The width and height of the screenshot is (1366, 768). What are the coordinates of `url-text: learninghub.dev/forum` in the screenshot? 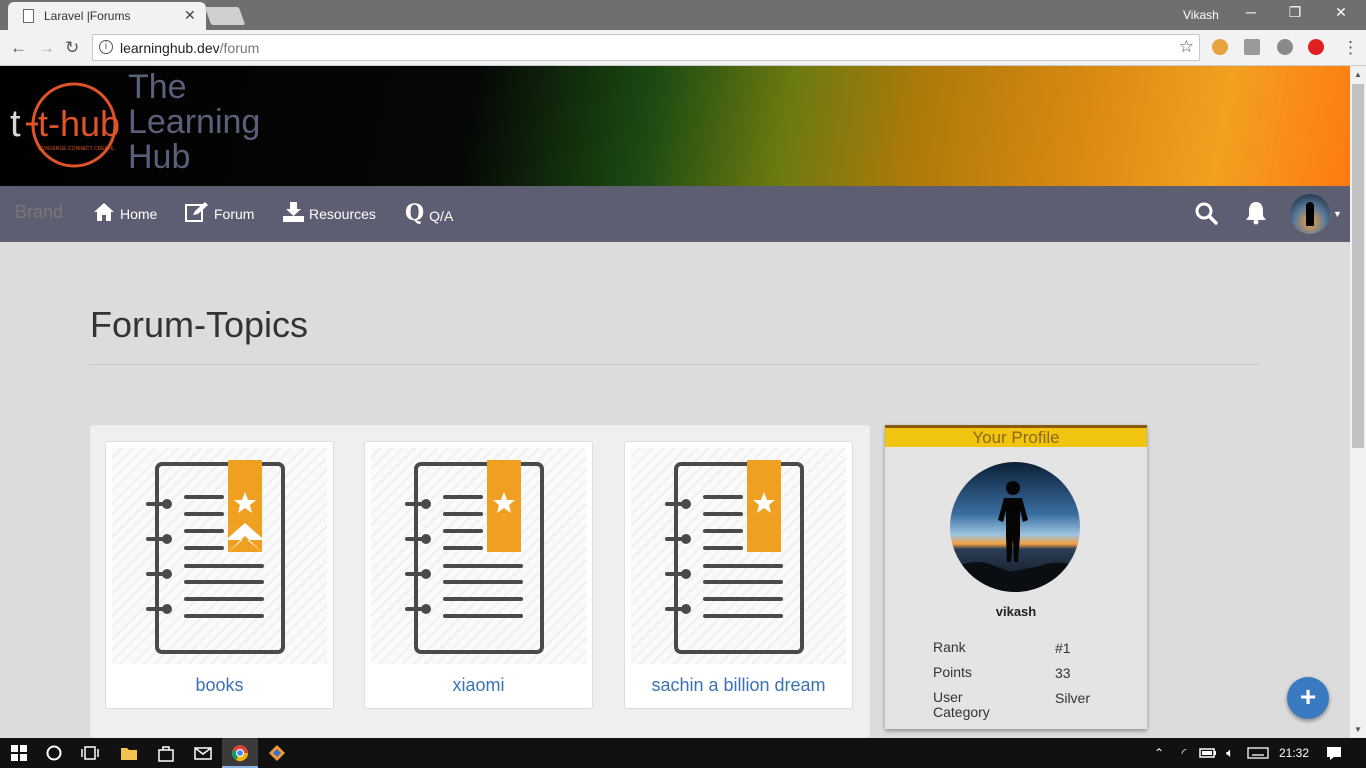 It's located at (189, 48).